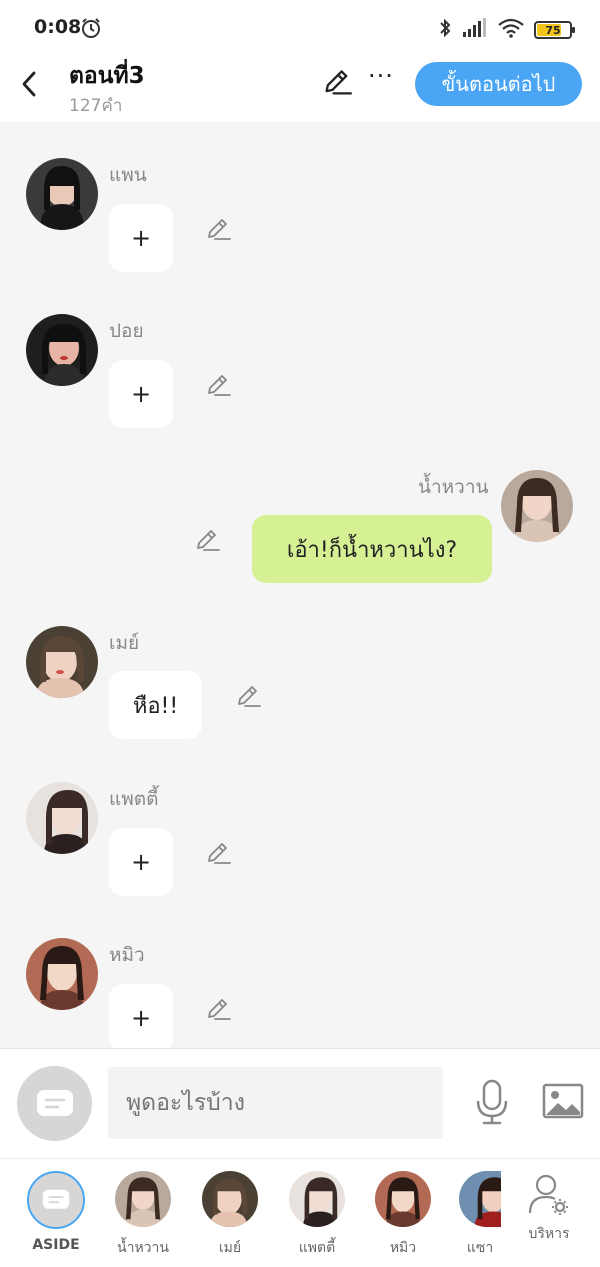 This screenshot has width=600, height=1267. What do you see at coordinates (317, 1248) in the screenshot?
I see `character-label: แพตตี้` at bounding box center [317, 1248].